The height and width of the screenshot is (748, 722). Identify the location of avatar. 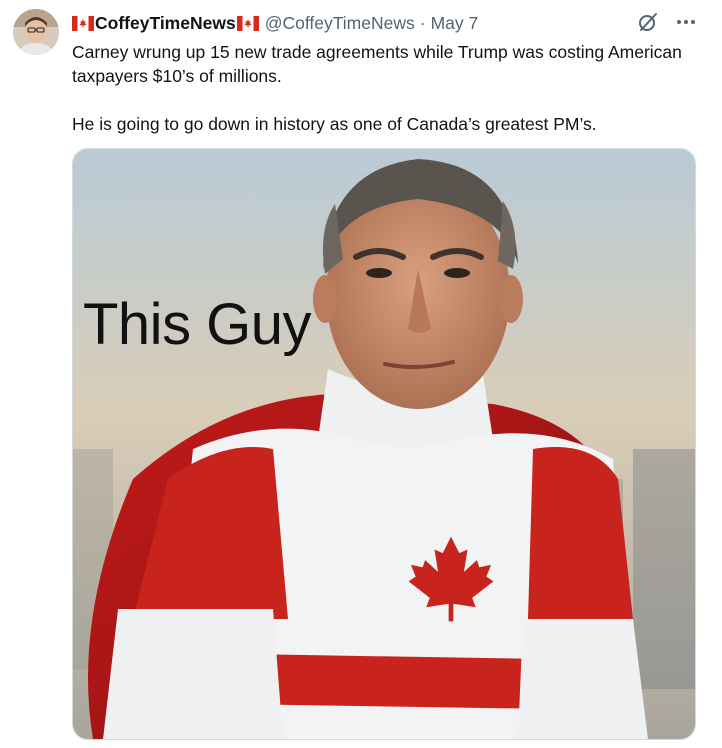
(36, 32).